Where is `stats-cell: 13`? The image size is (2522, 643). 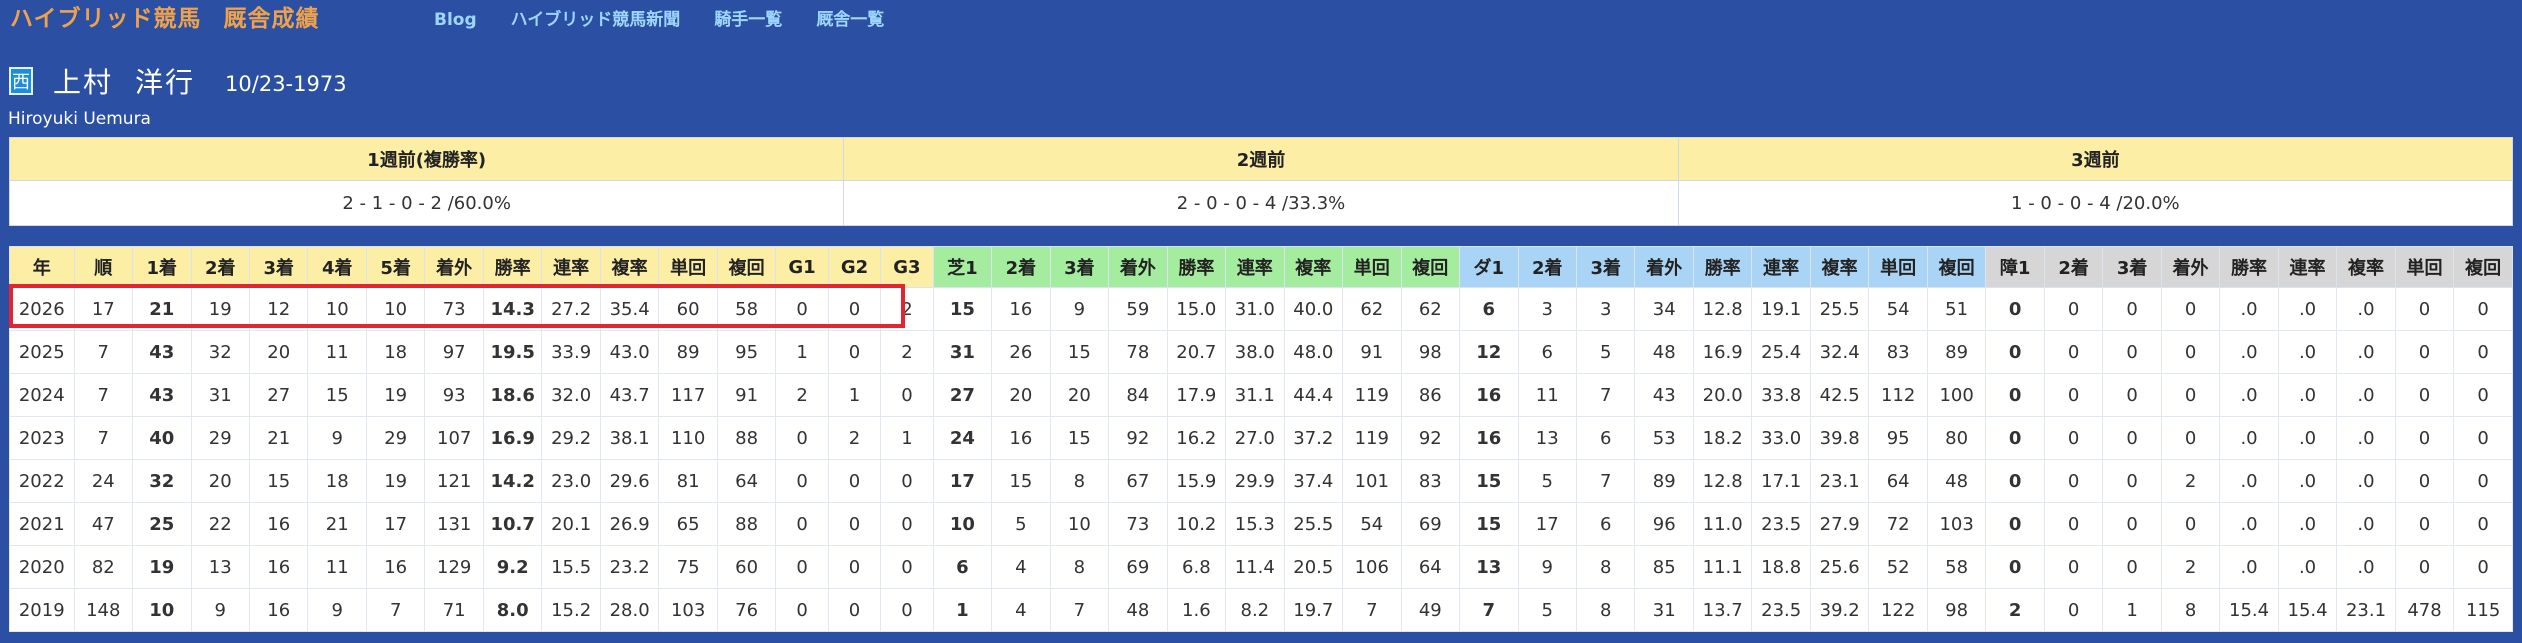 stats-cell: 13 is located at coordinates (1547, 438).